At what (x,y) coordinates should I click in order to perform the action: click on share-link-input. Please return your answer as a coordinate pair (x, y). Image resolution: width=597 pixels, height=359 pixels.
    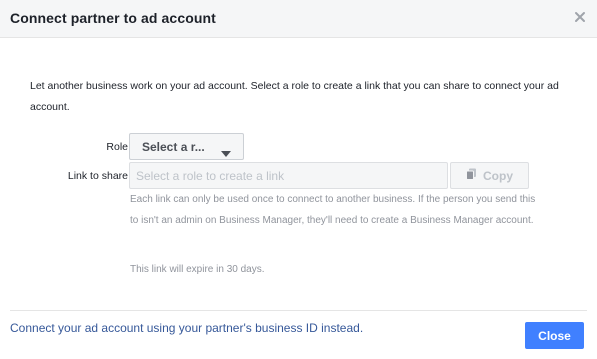
    Looking at the image, I should click on (288, 175).